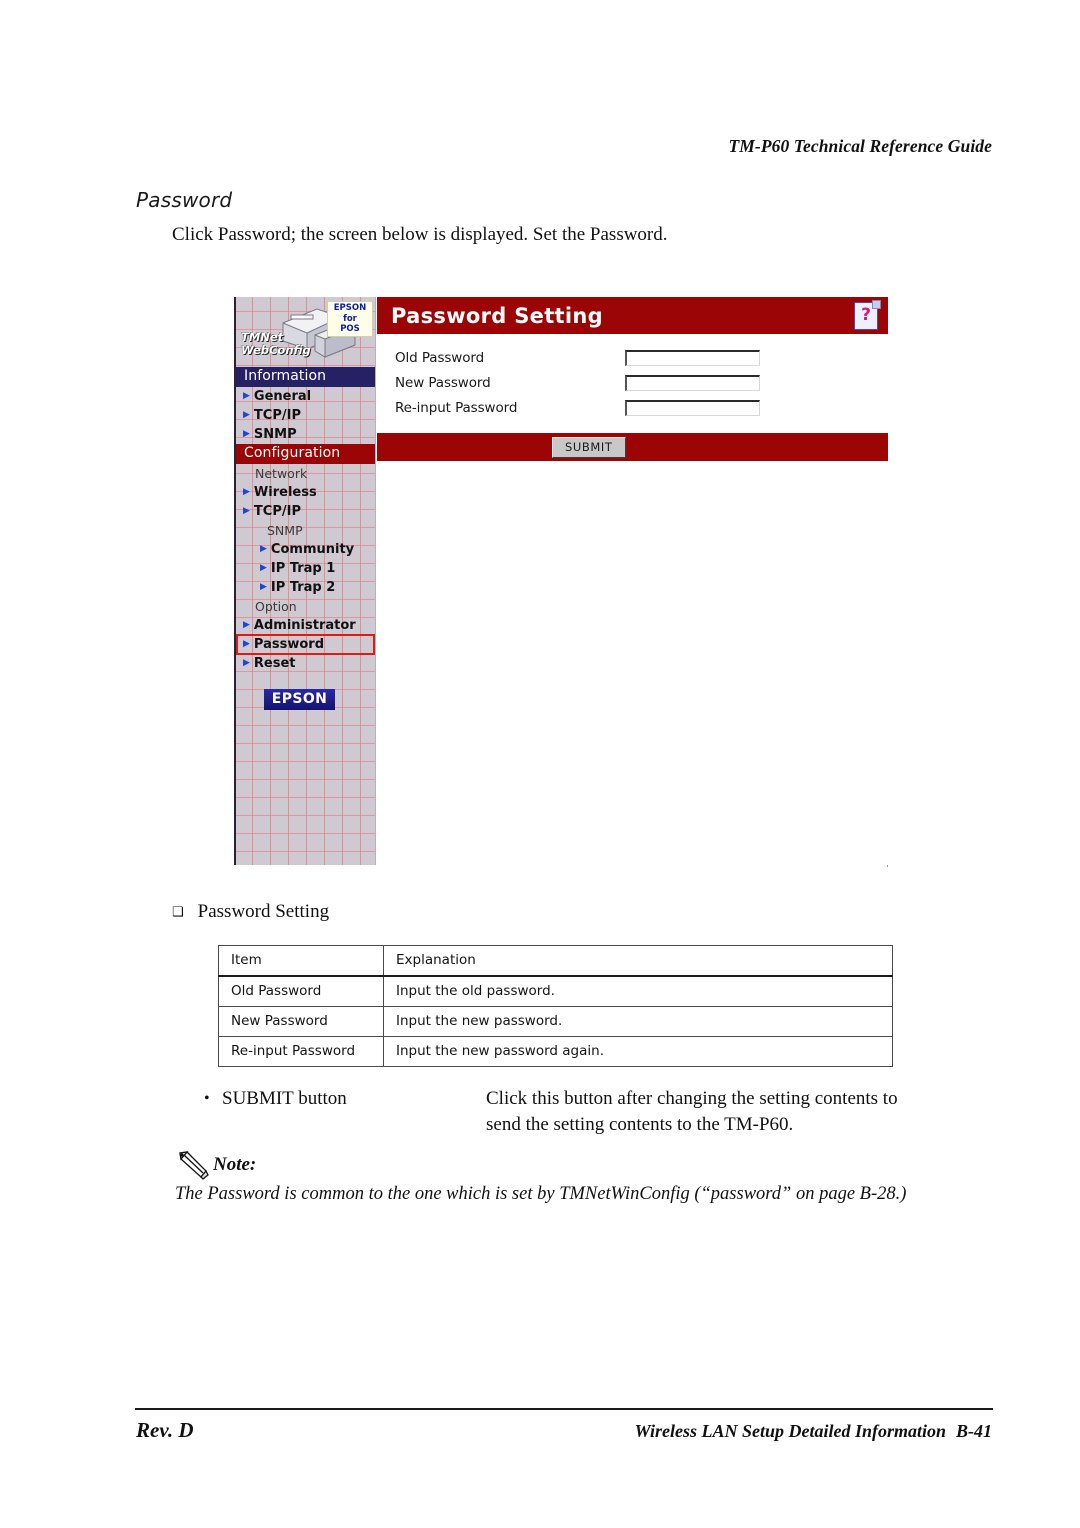 The width and height of the screenshot is (1080, 1528). What do you see at coordinates (638, 961) in the screenshot?
I see `table-header-explanation: Explanation` at bounding box center [638, 961].